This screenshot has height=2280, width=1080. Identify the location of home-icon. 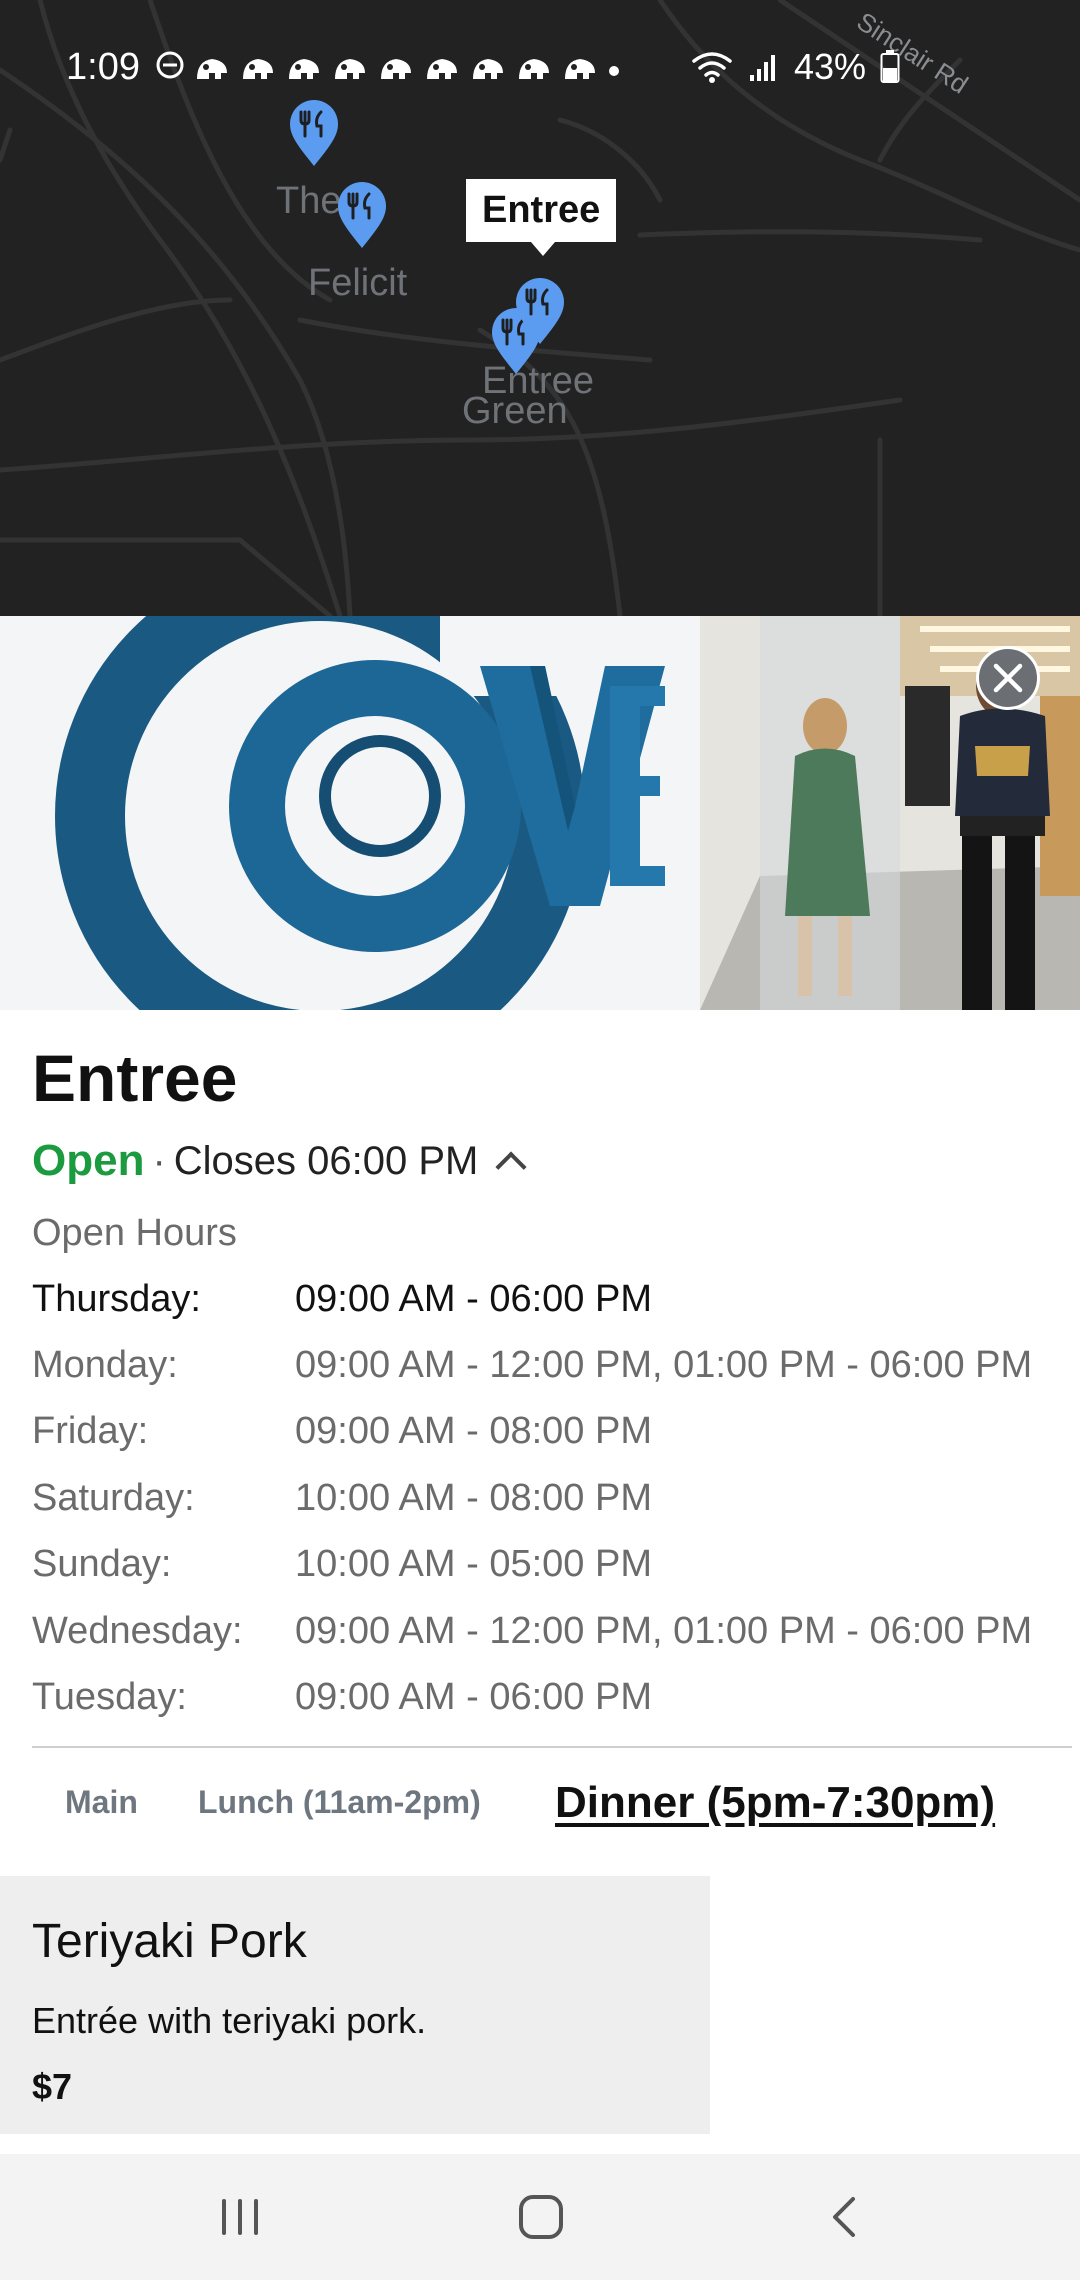
(541, 2217).